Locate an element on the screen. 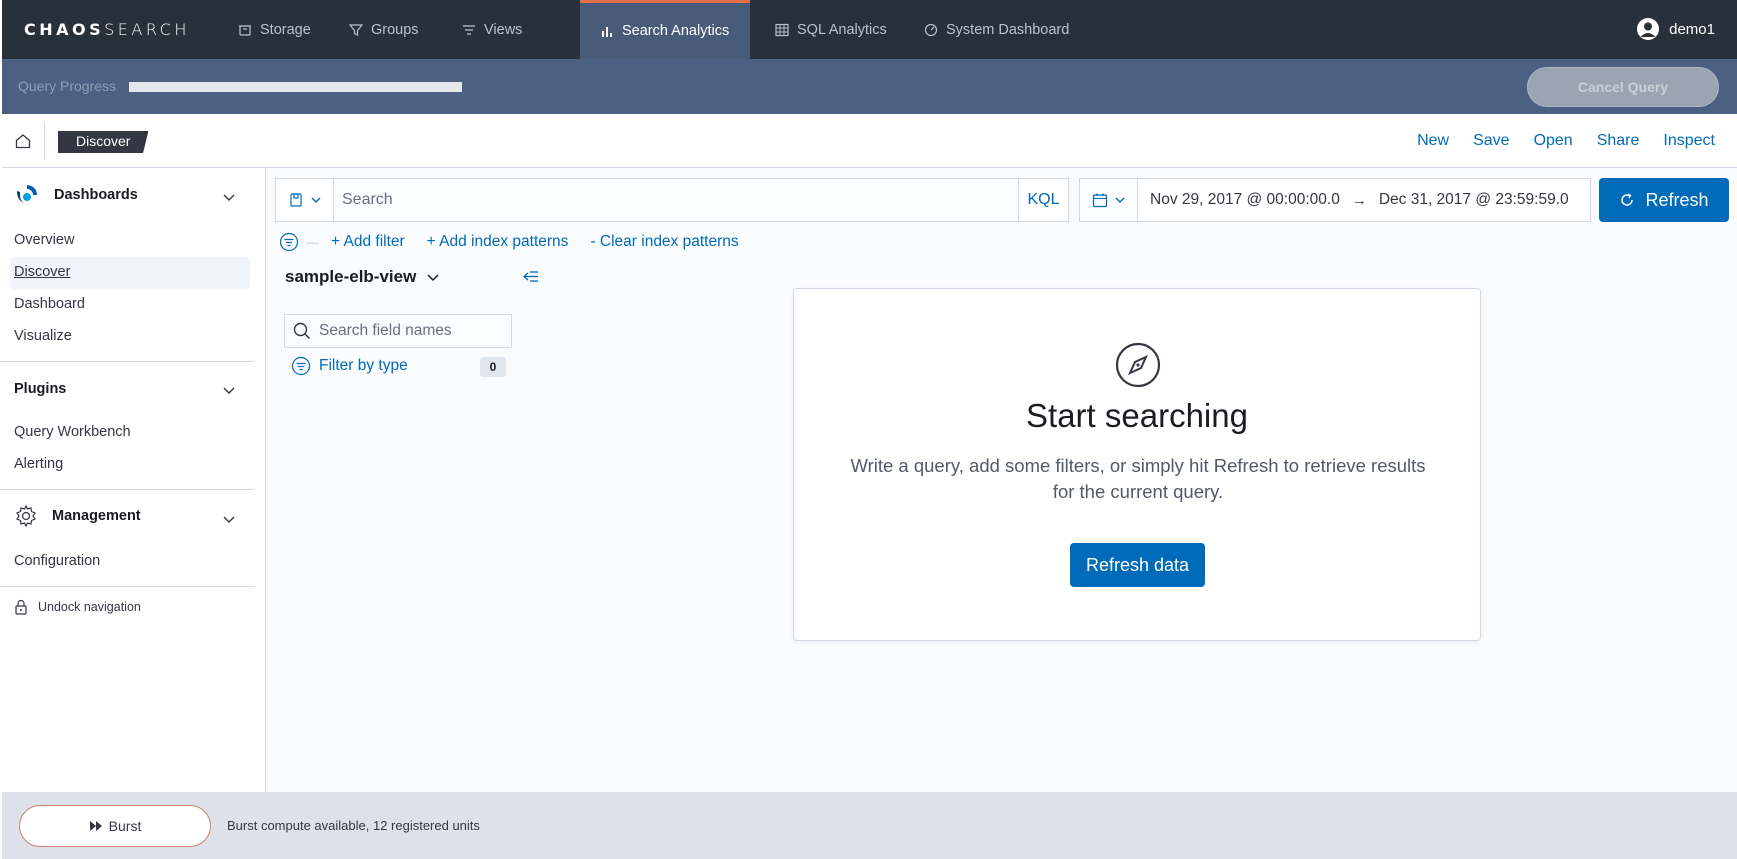 The height and width of the screenshot is (859, 1737). search-icon is located at coordinates (302, 331).